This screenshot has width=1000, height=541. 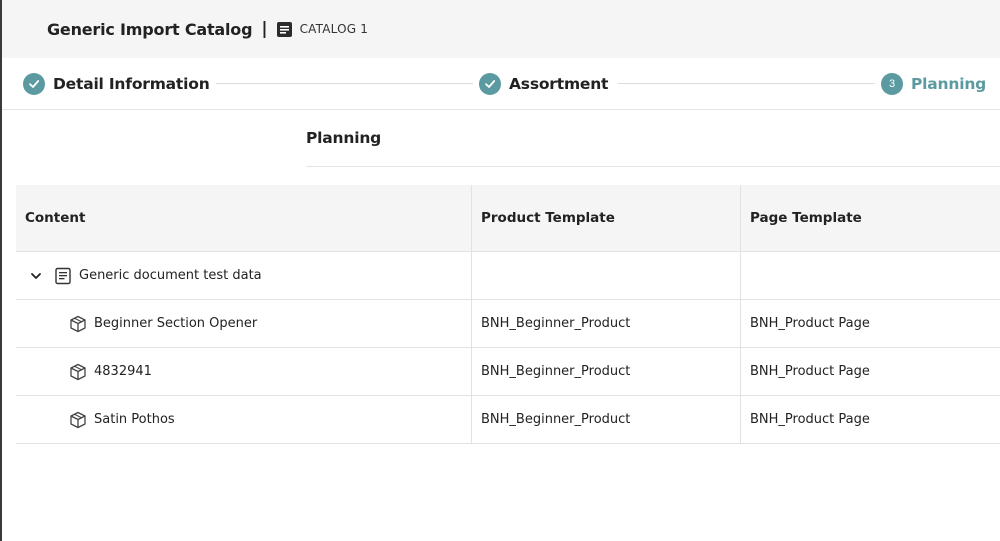 I want to click on step-label: Assortment, so click(x=559, y=84).